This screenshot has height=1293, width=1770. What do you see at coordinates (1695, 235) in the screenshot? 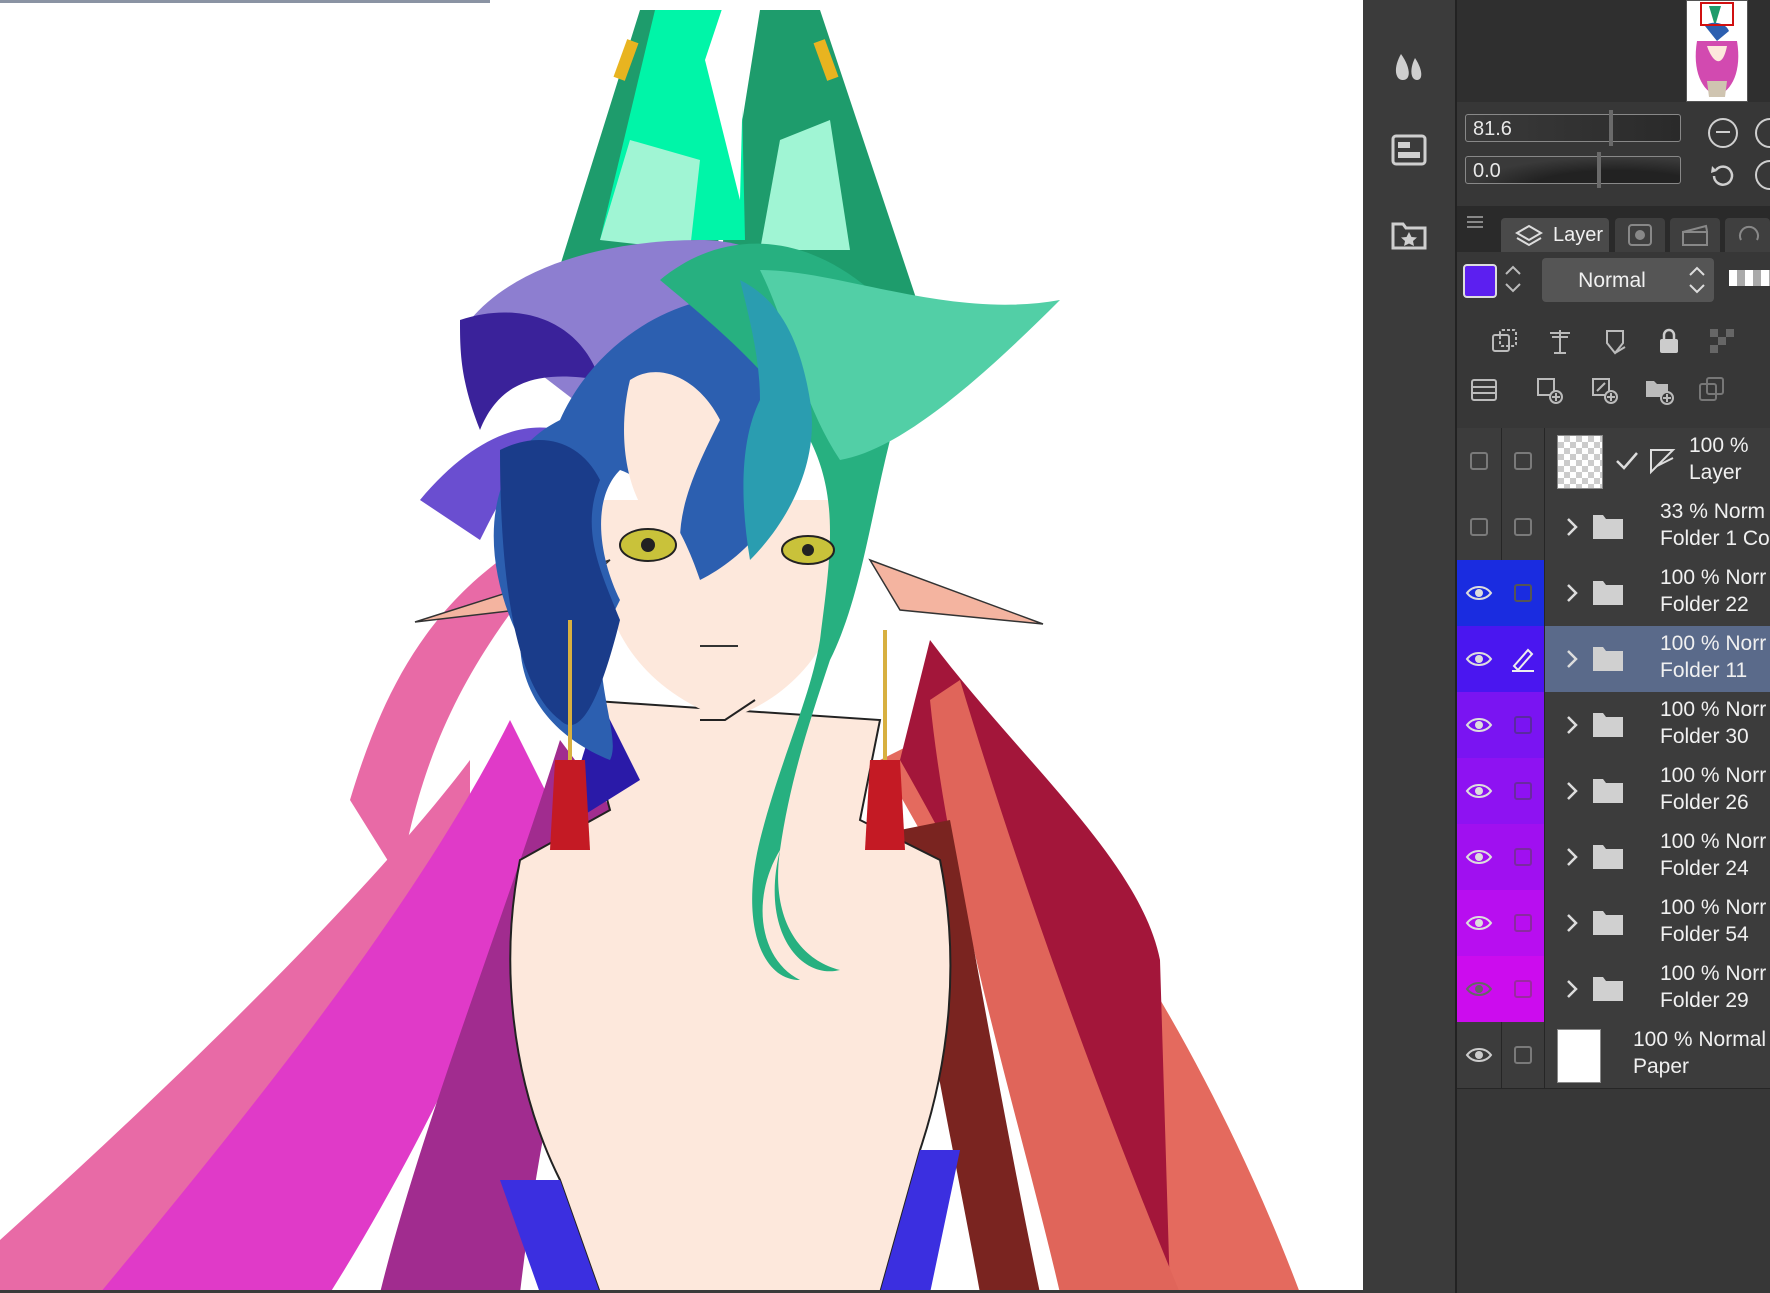
I see `tab-animation` at bounding box center [1695, 235].